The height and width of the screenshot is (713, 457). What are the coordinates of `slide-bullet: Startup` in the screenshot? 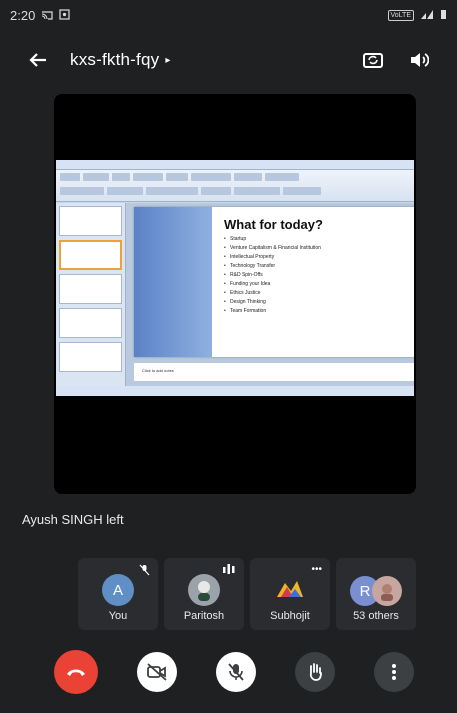 It's located at (272, 239).